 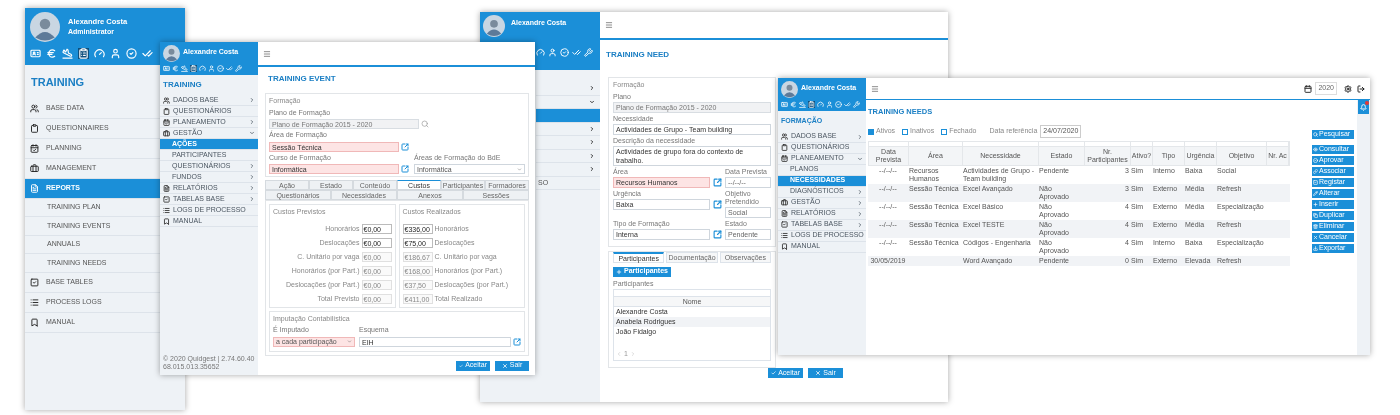 What do you see at coordinates (519, 169) in the screenshot?
I see `caret-icon` at bounding box center [519, 169].